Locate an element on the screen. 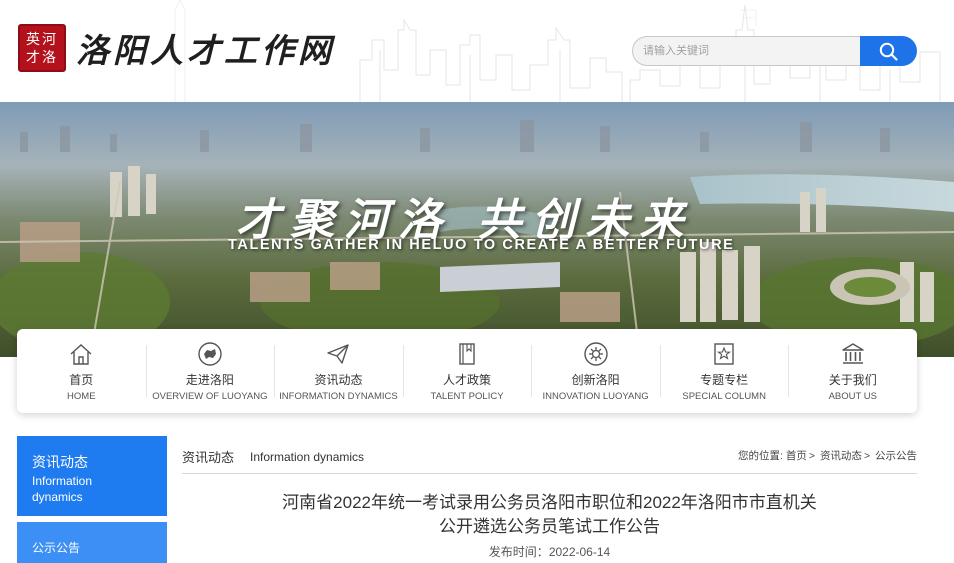 The height and width of the screenshot is (563, 954). nav-label-en: ABOUT US is located at coordinates (852, 396).